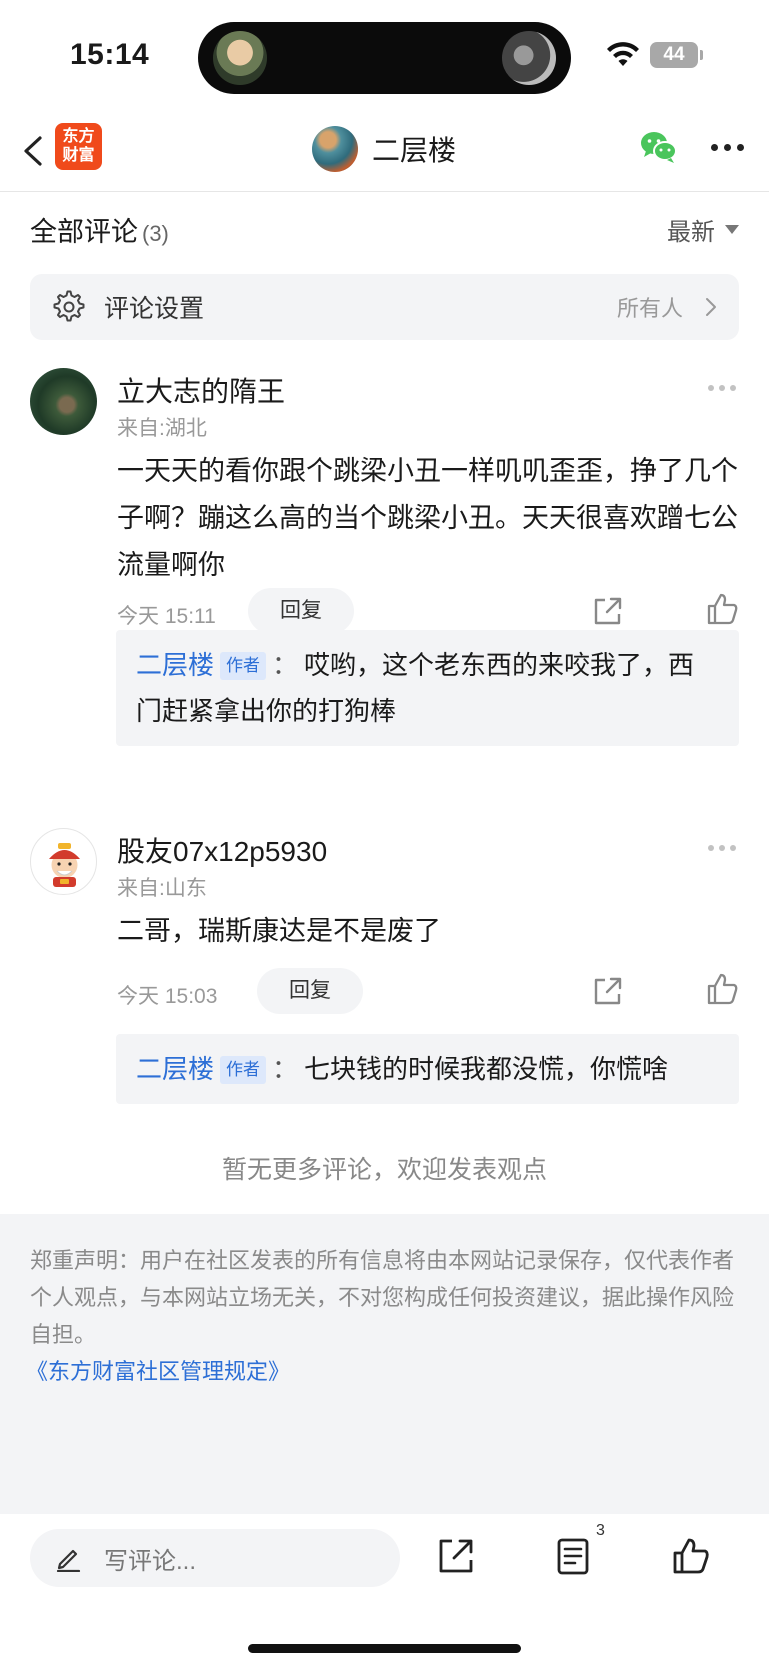  I want to click on wechat-share-icon, so click(659, 147).